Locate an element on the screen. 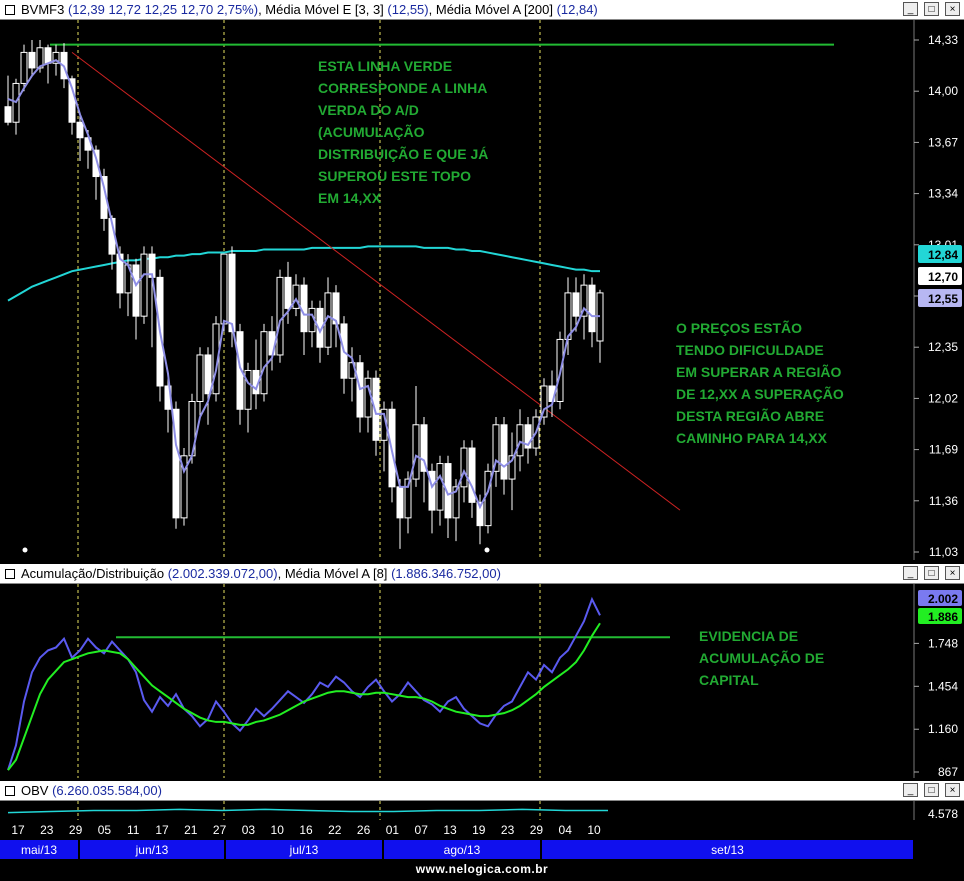 The height and width of the screenshot is (881, 964). y-tick-label: 4.578 is located at coordinates (943, 813).